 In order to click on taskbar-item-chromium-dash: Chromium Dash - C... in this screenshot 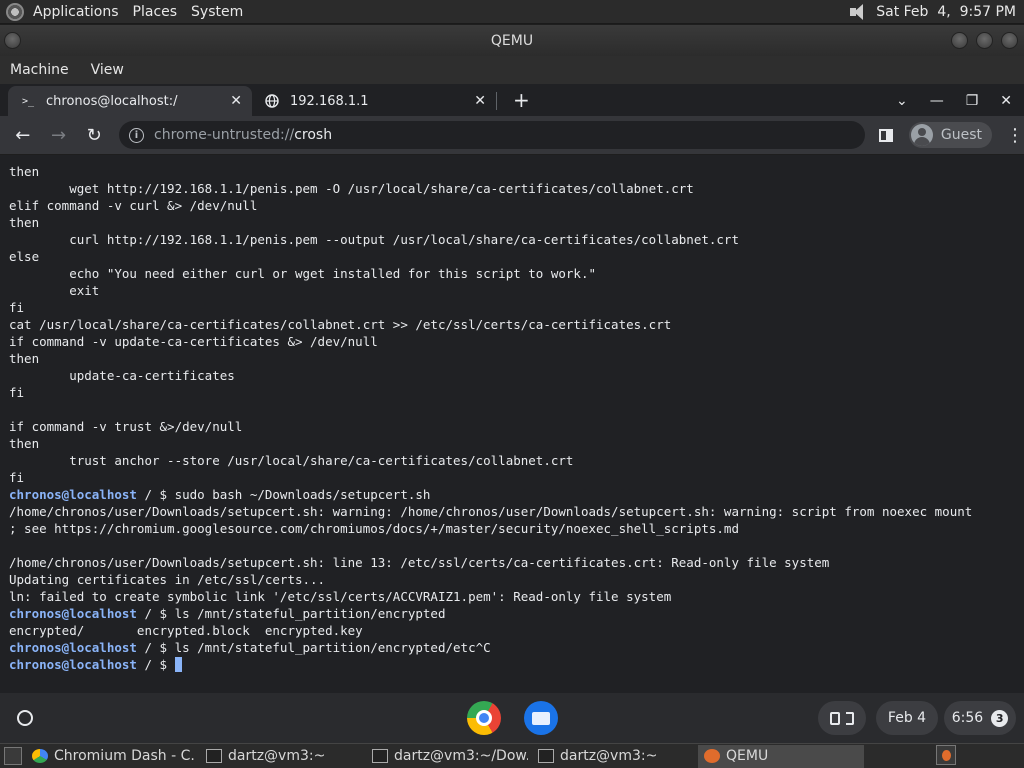, I will do `click(111, 756)`.